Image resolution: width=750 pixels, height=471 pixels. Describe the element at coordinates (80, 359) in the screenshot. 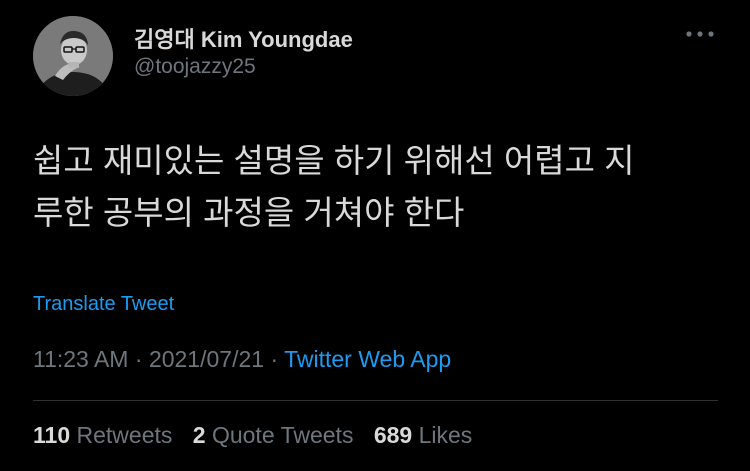

I see `tweet-time: 11:23 AM` at that location.